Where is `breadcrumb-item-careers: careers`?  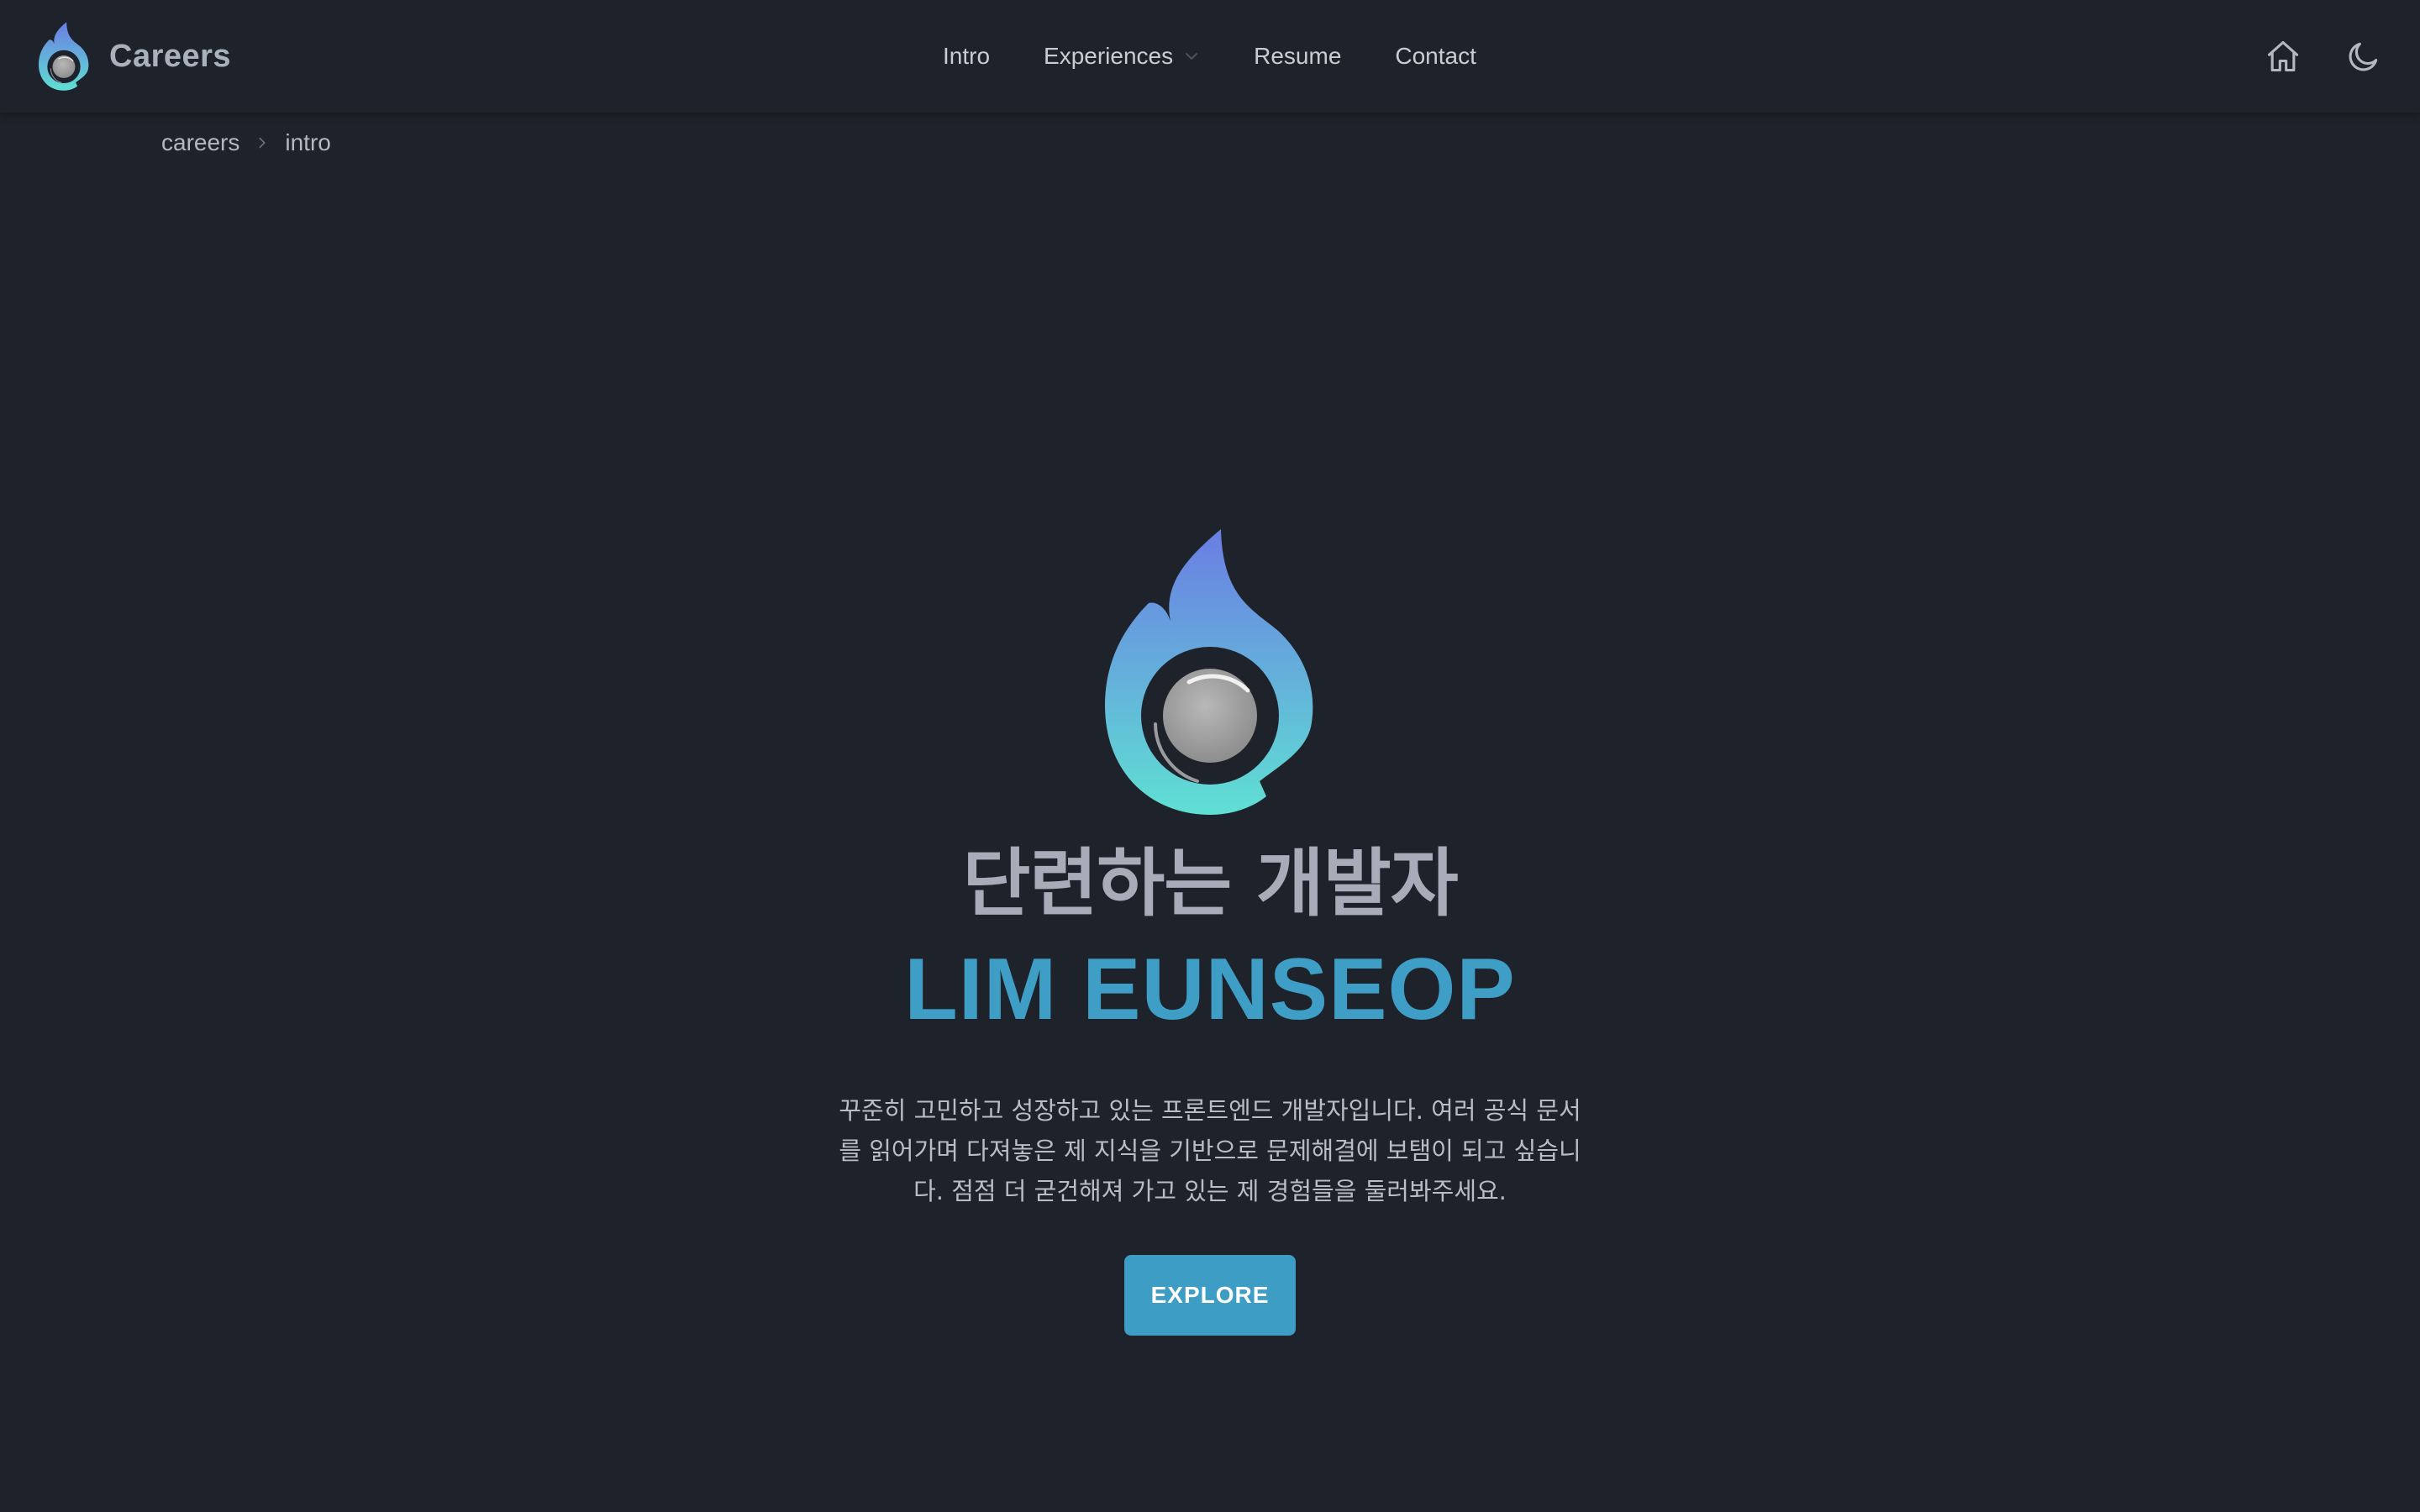 breadcrumb-item-careers: careers is located at coordinates (200, 142).